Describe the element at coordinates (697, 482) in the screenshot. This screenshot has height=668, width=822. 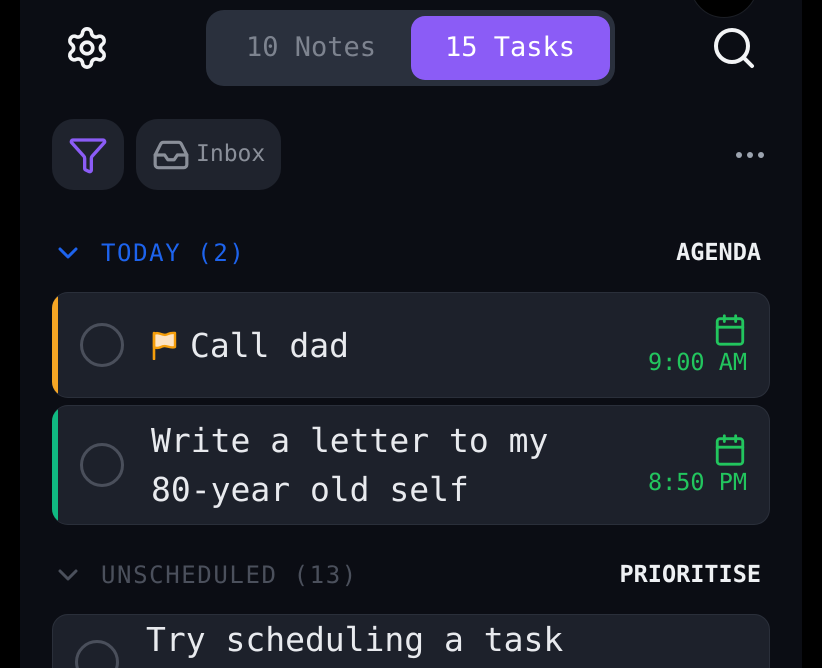
I see `due-time: 8:50 PM` at that location.